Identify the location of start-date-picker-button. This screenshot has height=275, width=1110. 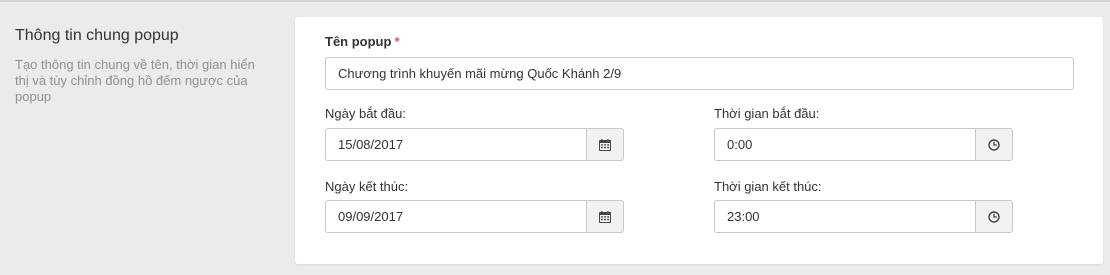
(605, 144).